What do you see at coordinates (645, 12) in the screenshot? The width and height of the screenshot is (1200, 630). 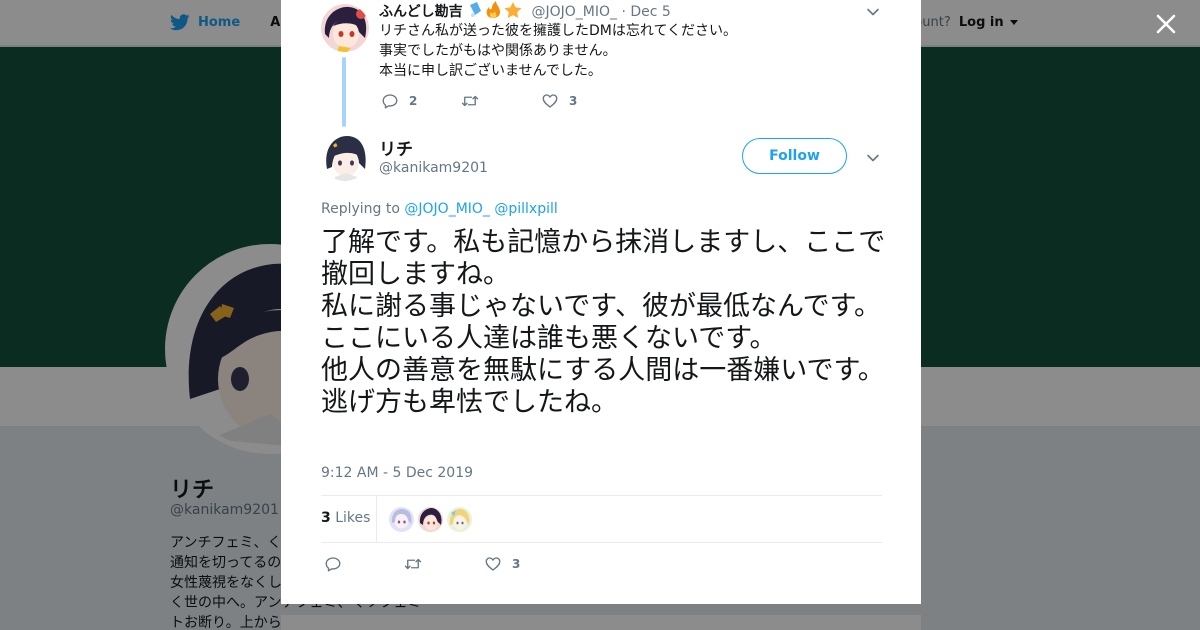 I see `tweet-date: · Dec 5` at bounding box center [645, 12].